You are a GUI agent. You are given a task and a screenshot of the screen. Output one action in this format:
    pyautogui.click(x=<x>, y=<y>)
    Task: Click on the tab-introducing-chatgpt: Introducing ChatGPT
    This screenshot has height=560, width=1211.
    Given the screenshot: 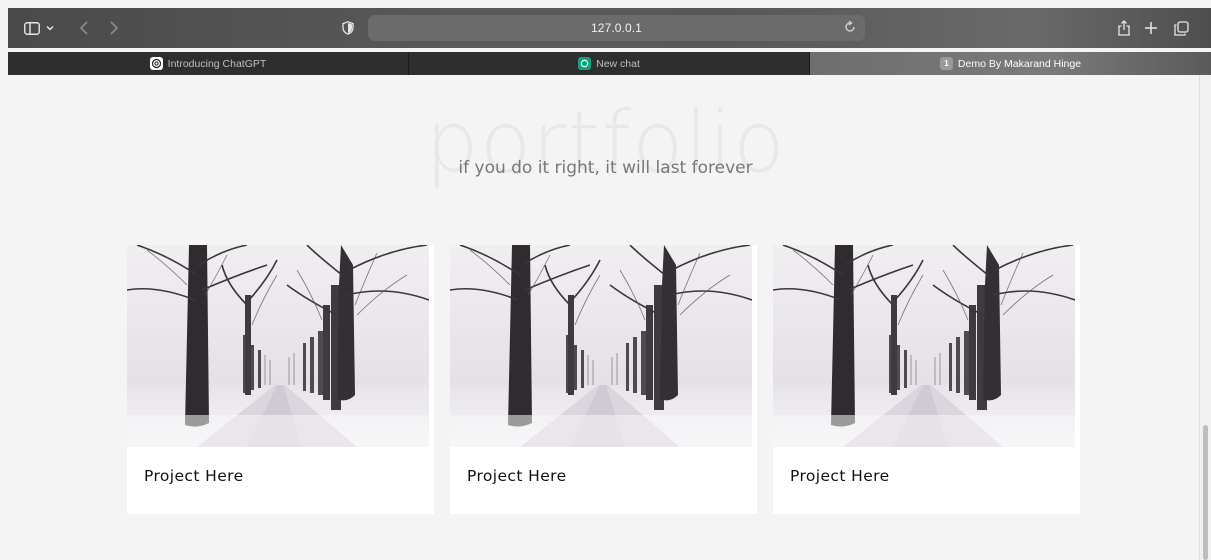 What is the action you would take?
    pyautogui.click(x=208, y=63)
    